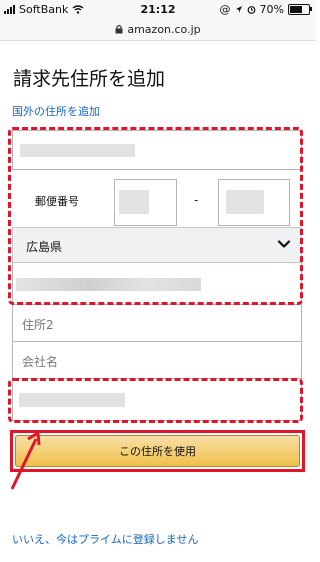  I want to click on lock-icon, so click(119, 29).